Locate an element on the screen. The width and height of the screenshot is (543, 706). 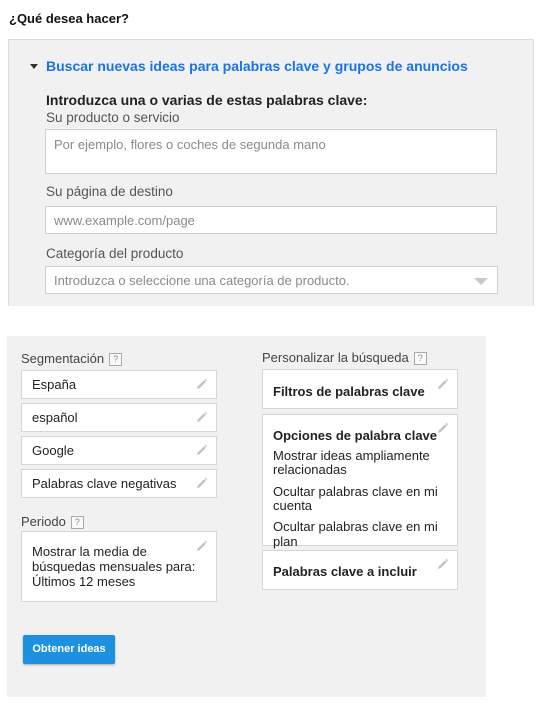
get-ideas-button: Obtener ideas is located at coordinates (69, 649).